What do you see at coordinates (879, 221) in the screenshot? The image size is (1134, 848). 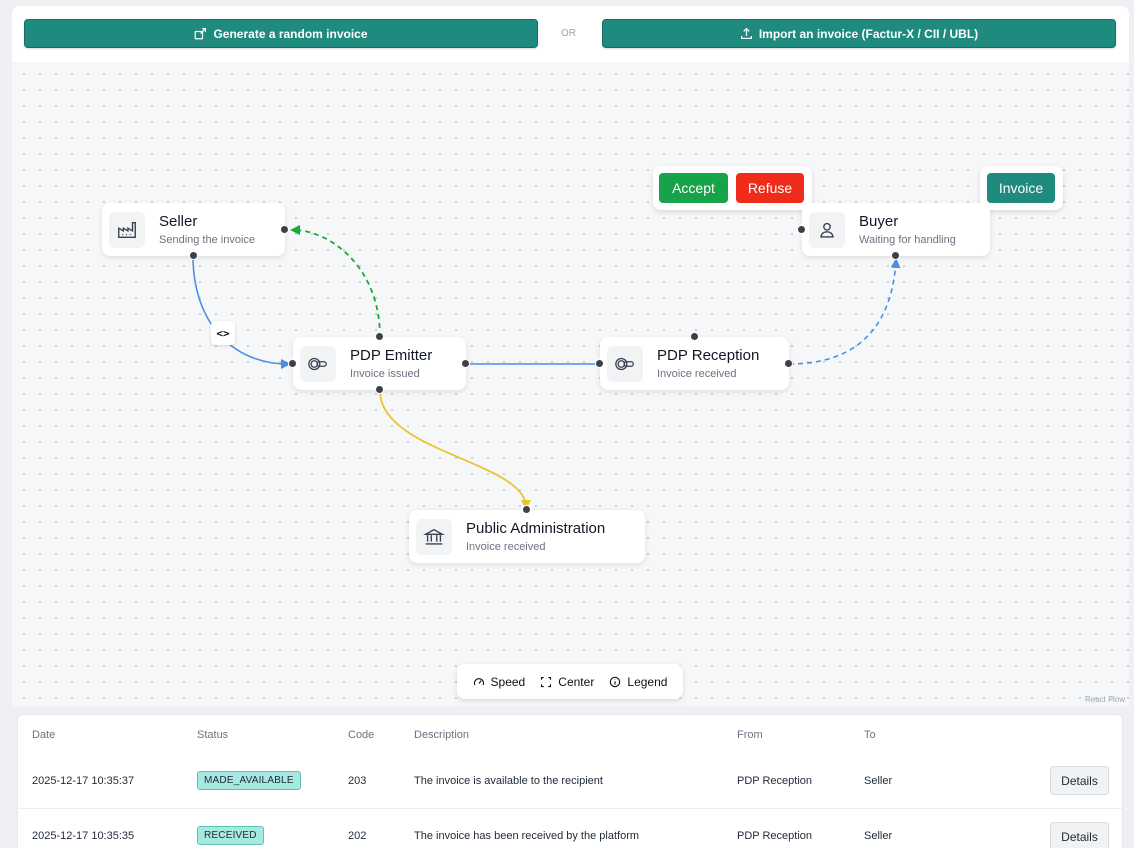 I see `node-title: Buyer` at bounding box center [879, 221].